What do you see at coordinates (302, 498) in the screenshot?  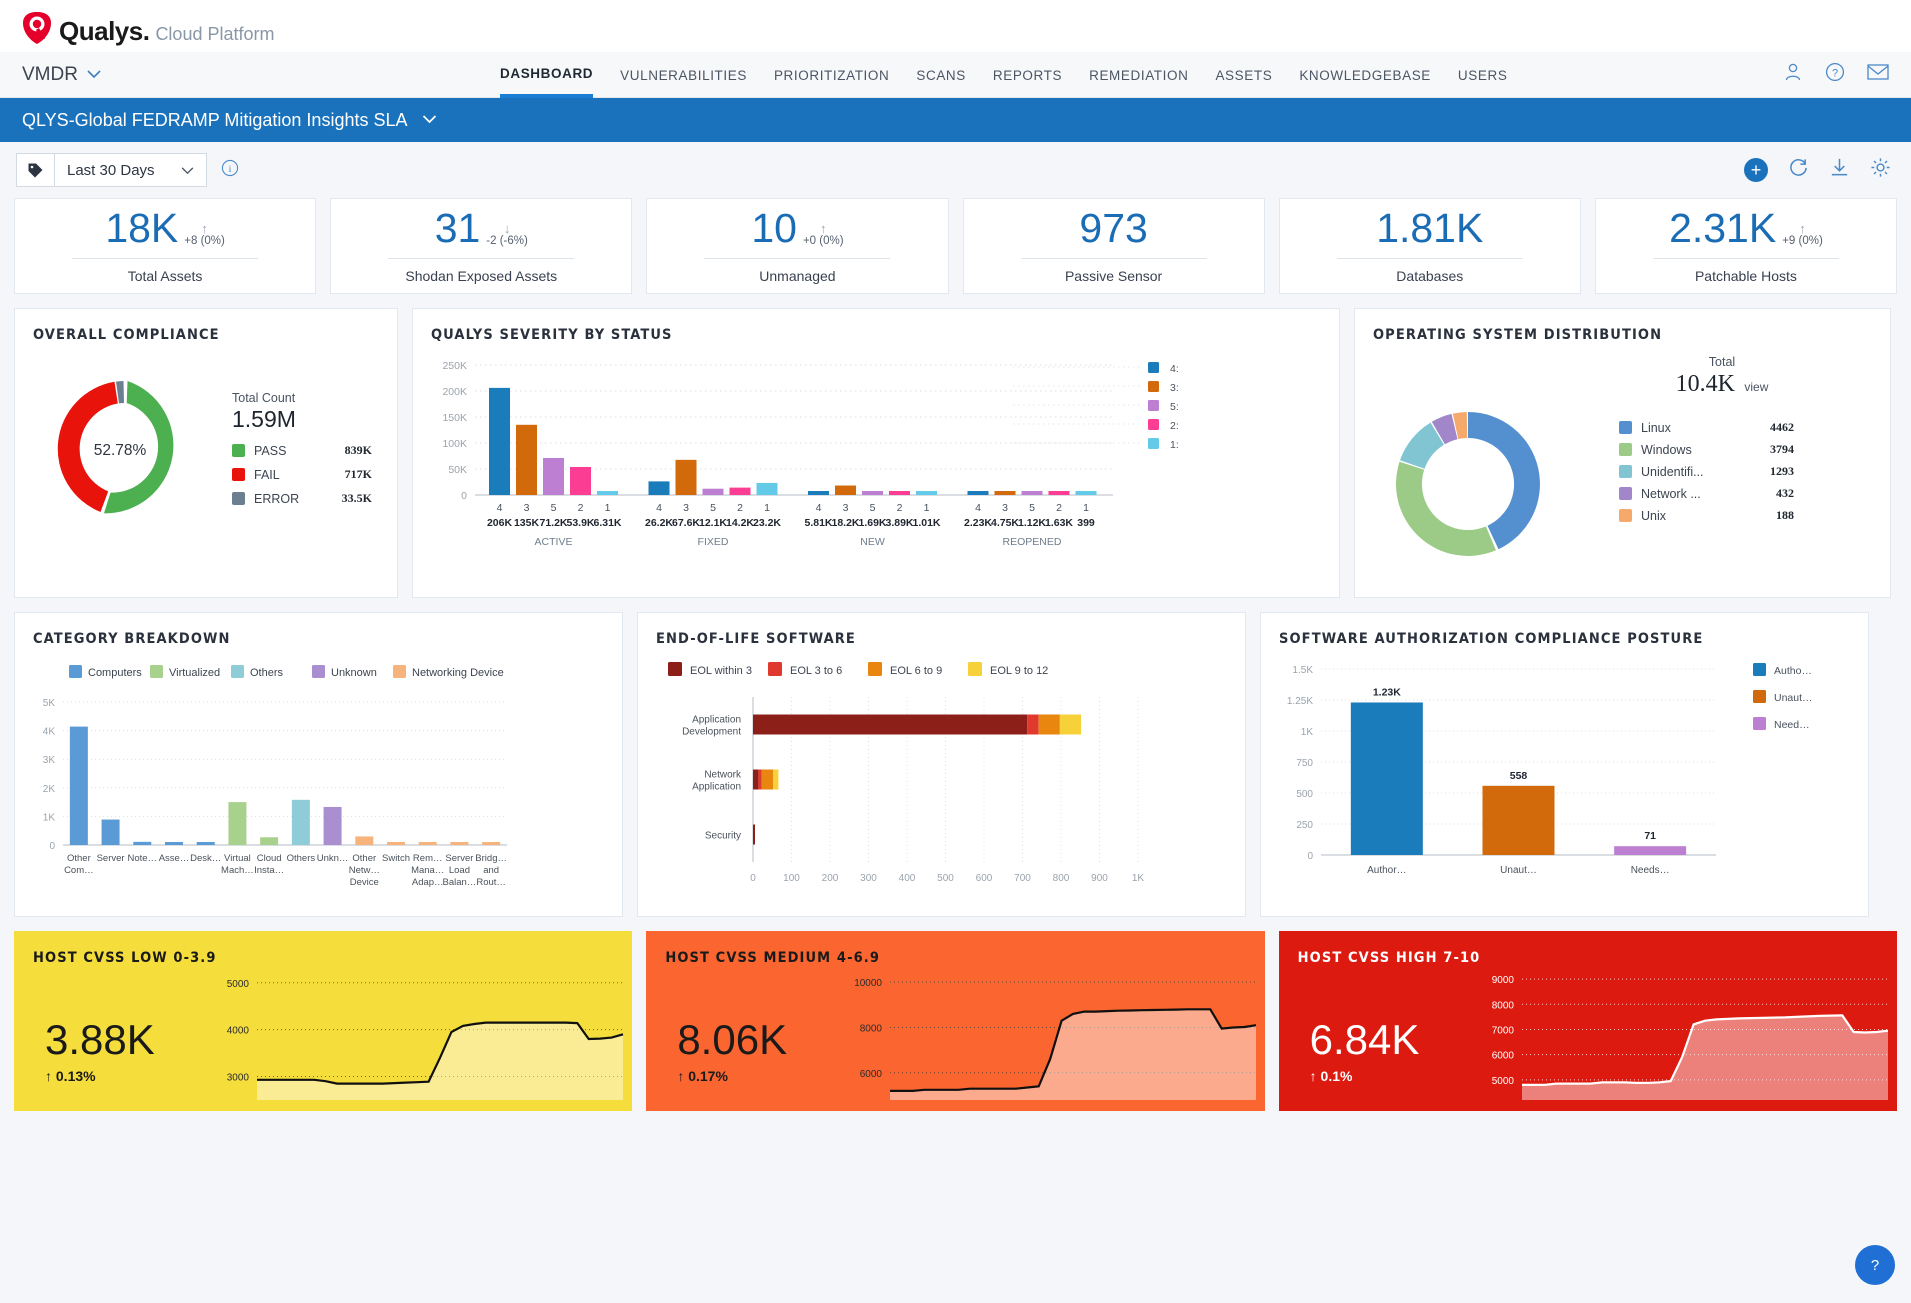 I see `legend-item: ERROR 33.5K` at bounding box center [302, 498].